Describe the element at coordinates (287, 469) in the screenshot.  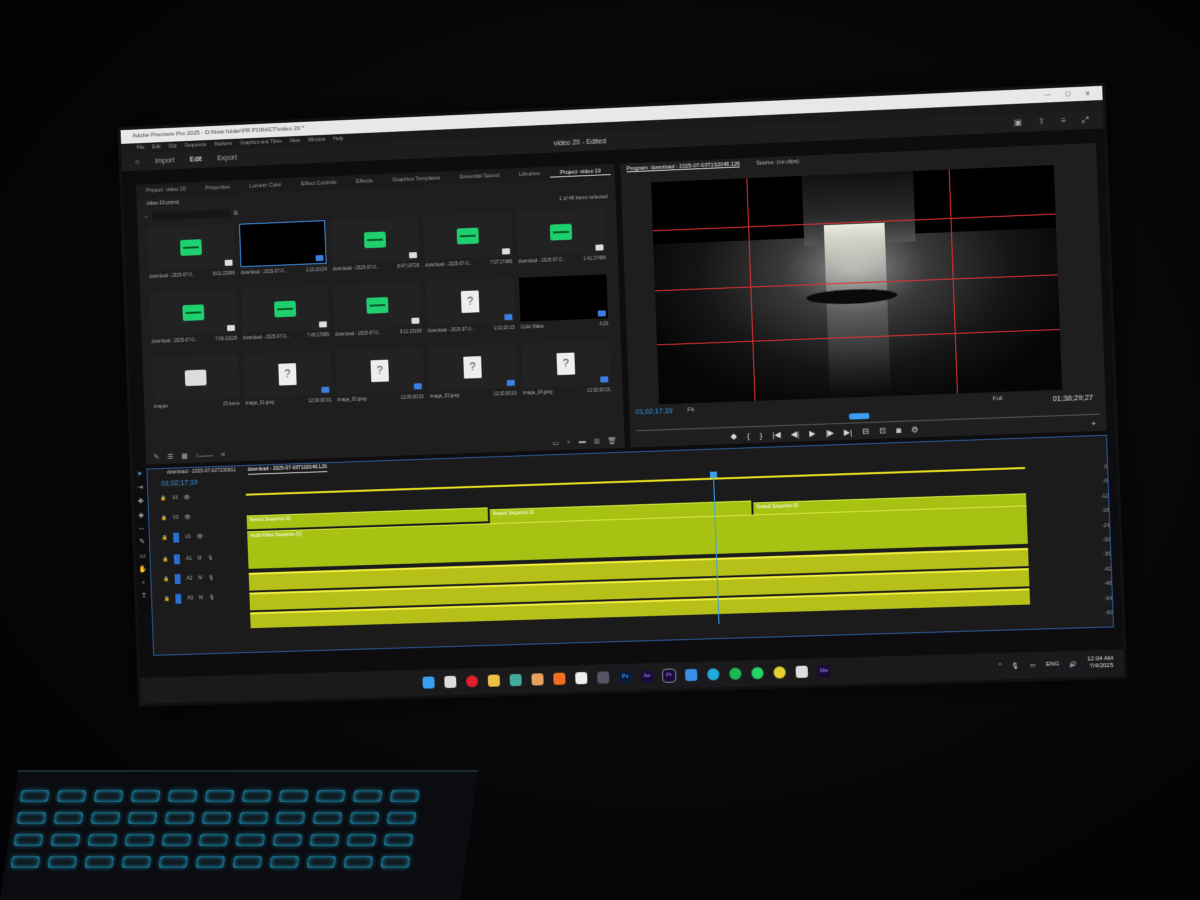
I see `tab-sequence-2: download - 2025-07-03T192048.126` at that location.